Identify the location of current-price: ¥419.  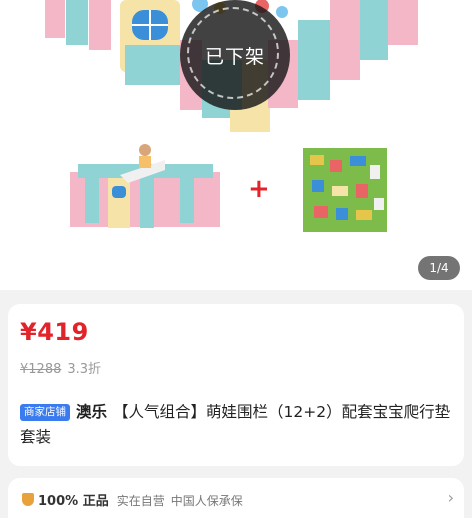
(54, 332).